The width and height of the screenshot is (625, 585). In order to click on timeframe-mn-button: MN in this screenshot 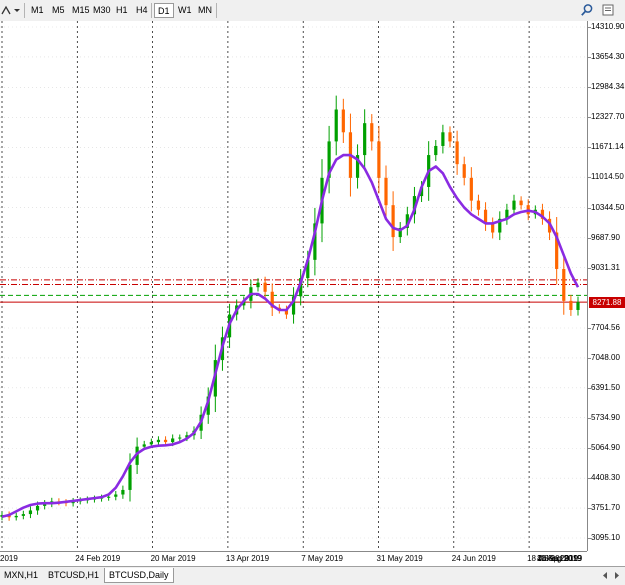, I will do `click(205, 10)`.